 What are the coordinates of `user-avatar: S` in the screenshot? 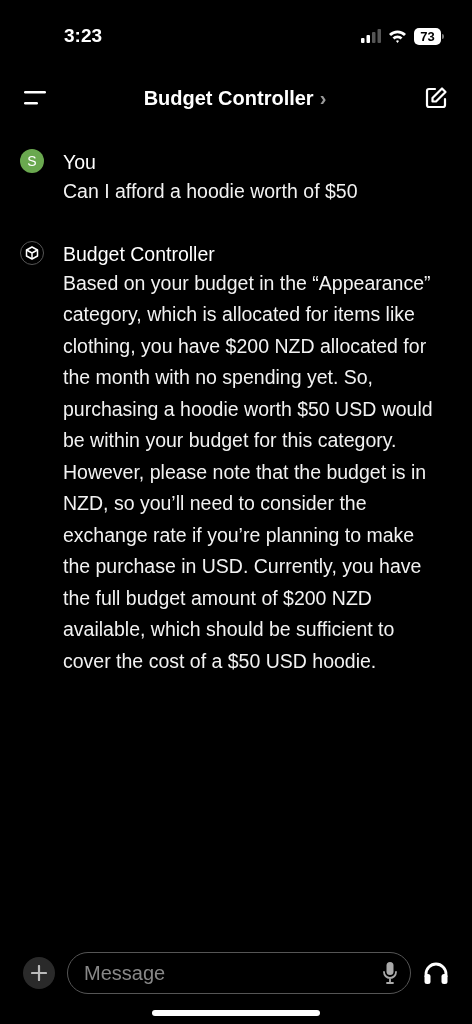 It's located at (32, 161).